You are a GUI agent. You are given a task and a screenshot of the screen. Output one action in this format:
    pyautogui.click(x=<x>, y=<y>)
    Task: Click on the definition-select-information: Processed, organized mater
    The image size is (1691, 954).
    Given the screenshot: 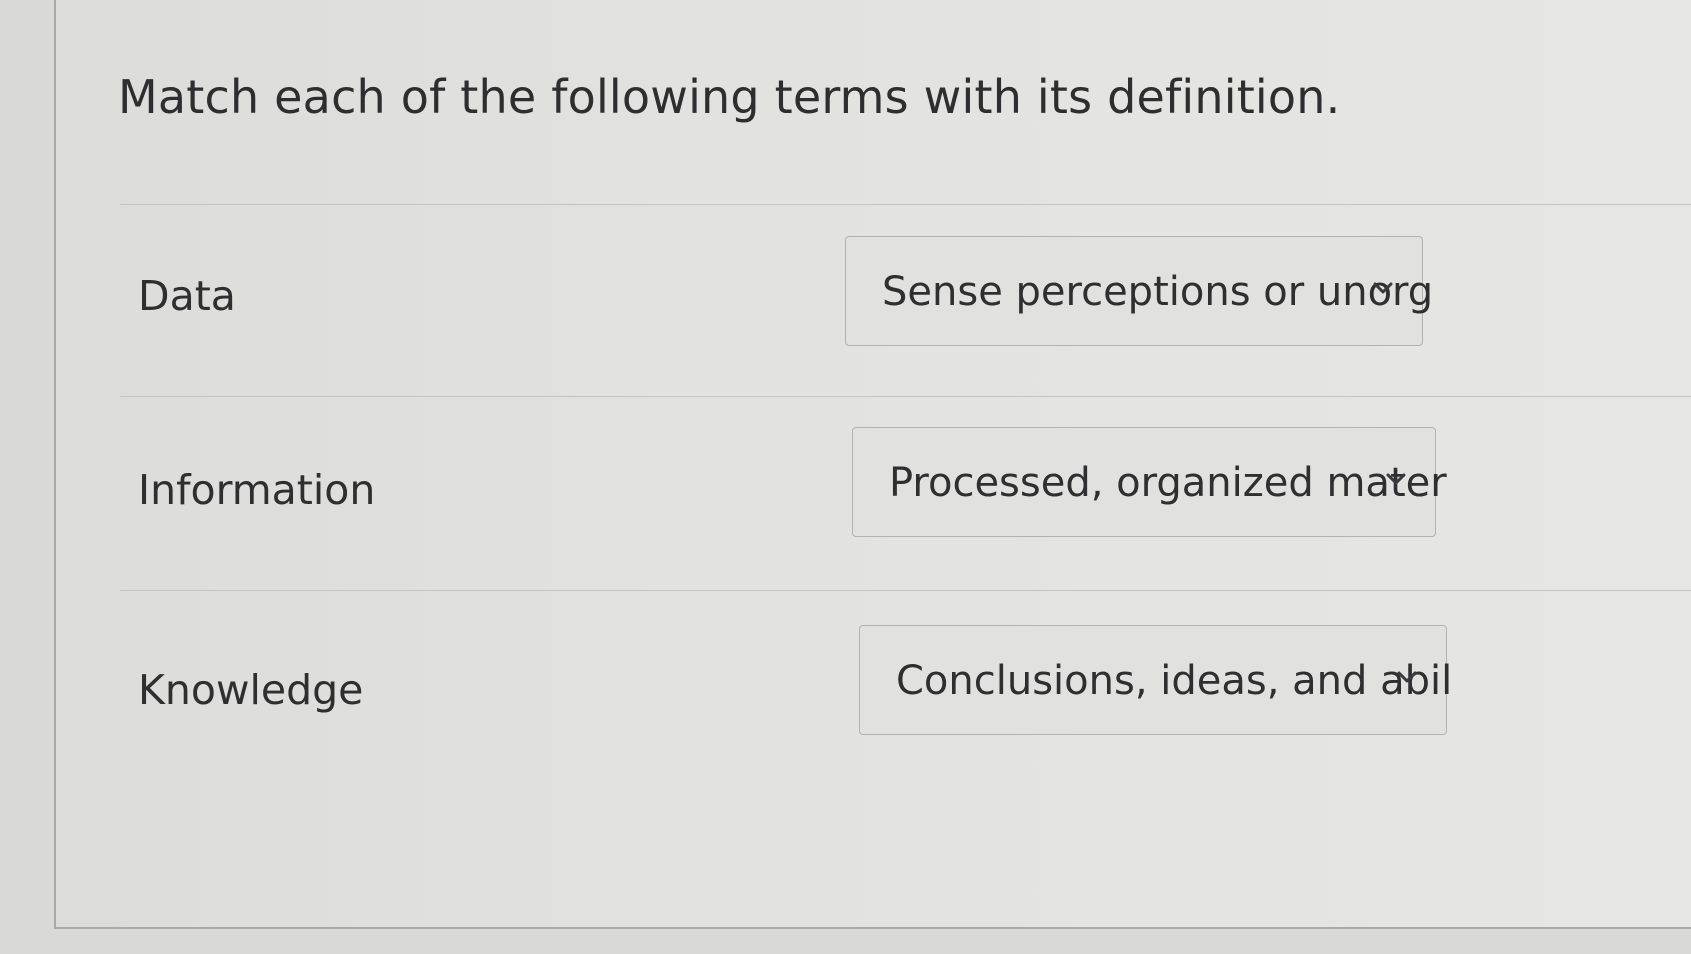 What is the action you would take?
    pyautogui.click(x=1149, y=482)
    